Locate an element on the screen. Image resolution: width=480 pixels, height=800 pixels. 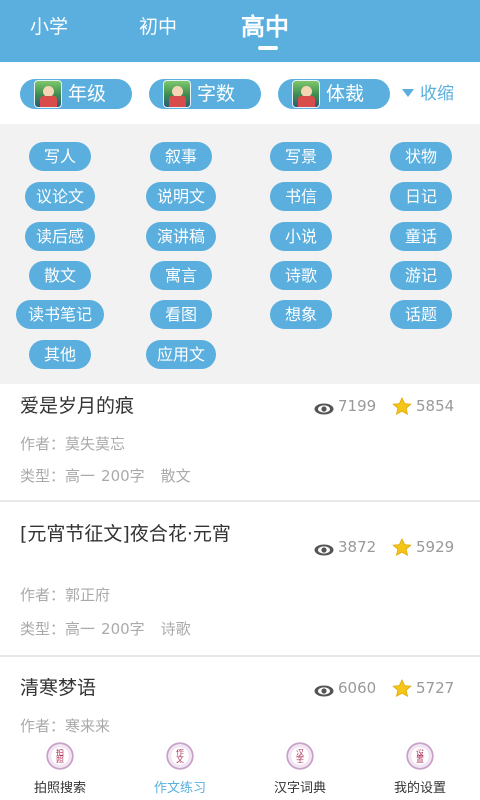
favorite-count: 5854 is located at coordinates (435, 406).